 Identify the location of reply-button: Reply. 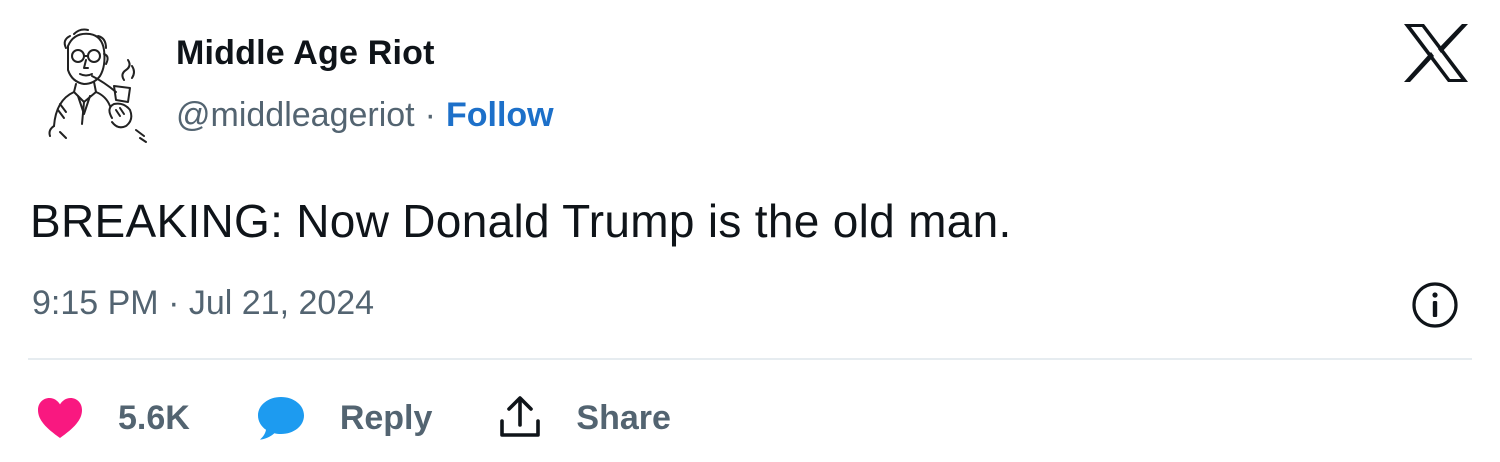
(344, 418).